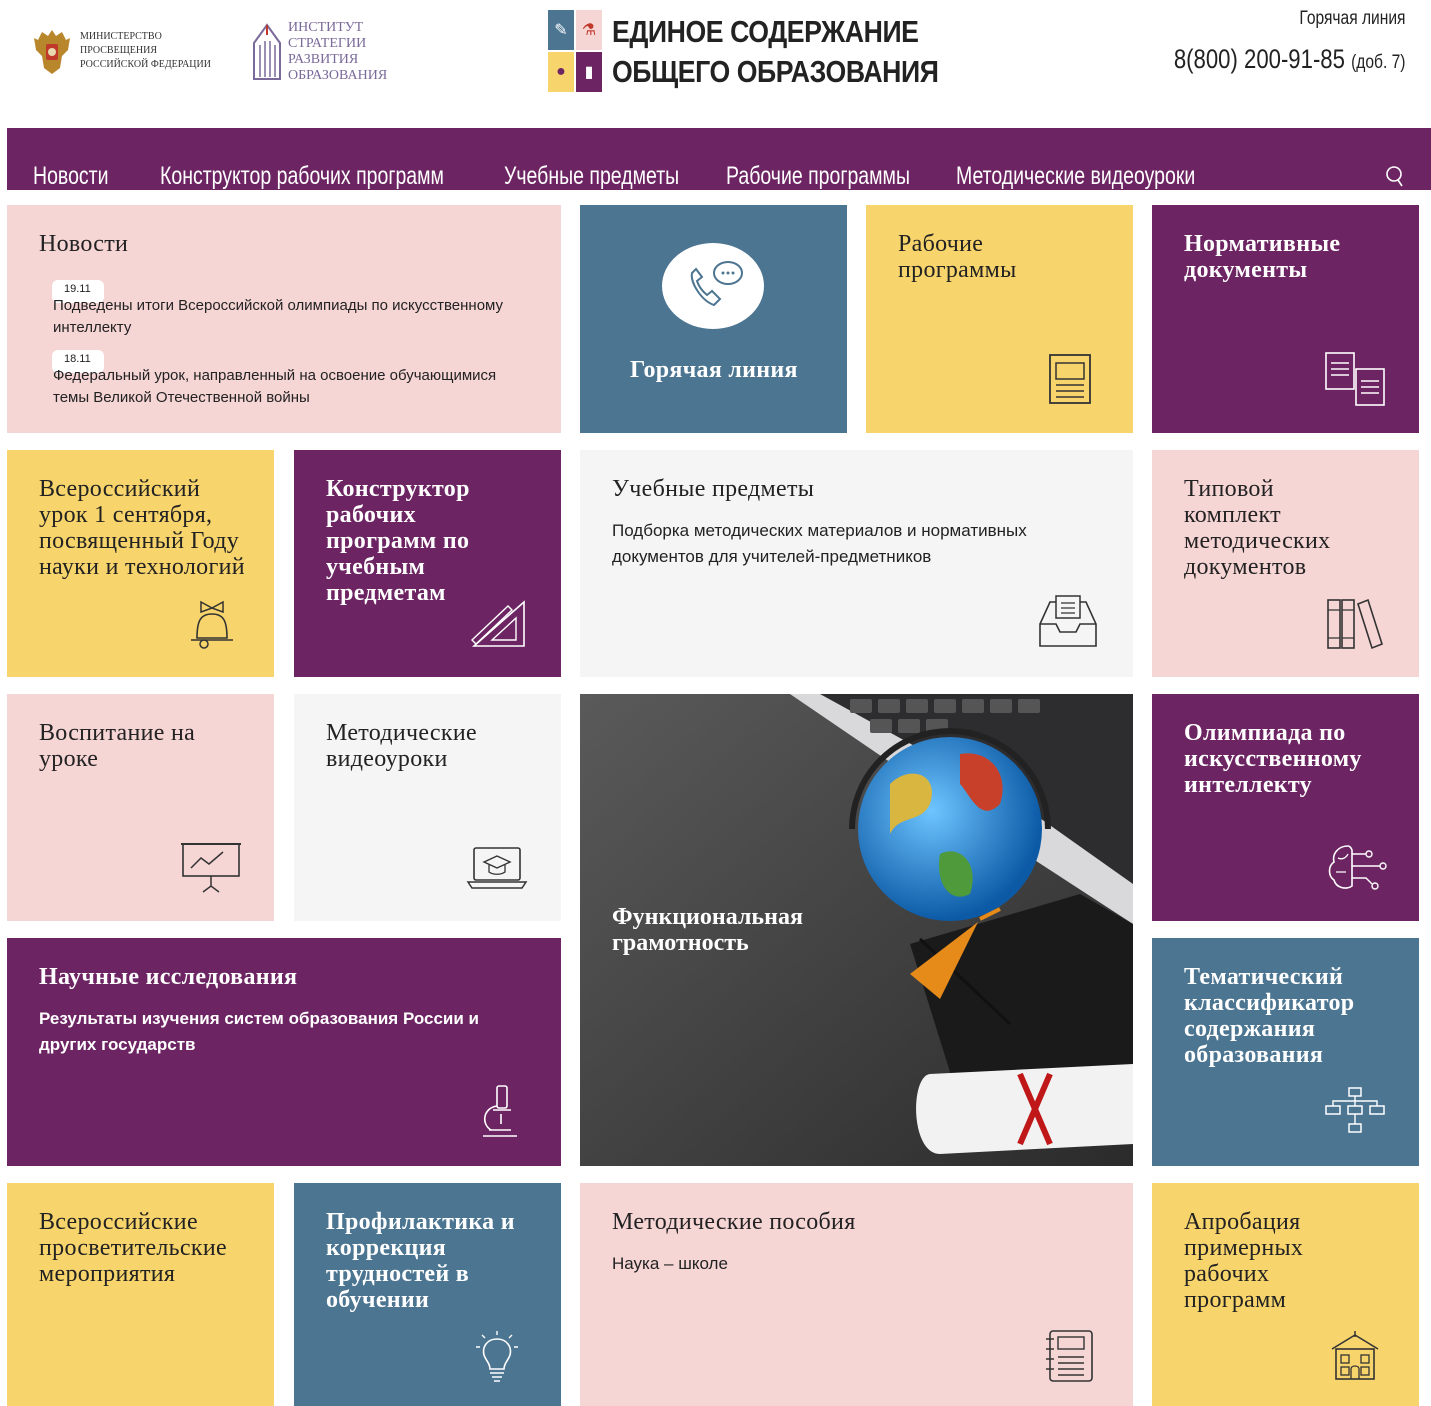  What do you see at coordinates (1285, 807) in the screenshot?
I see `ai-olympiad-tile: Олимпиада по искусственному интеллекту` at bounding box center [1285, 807].